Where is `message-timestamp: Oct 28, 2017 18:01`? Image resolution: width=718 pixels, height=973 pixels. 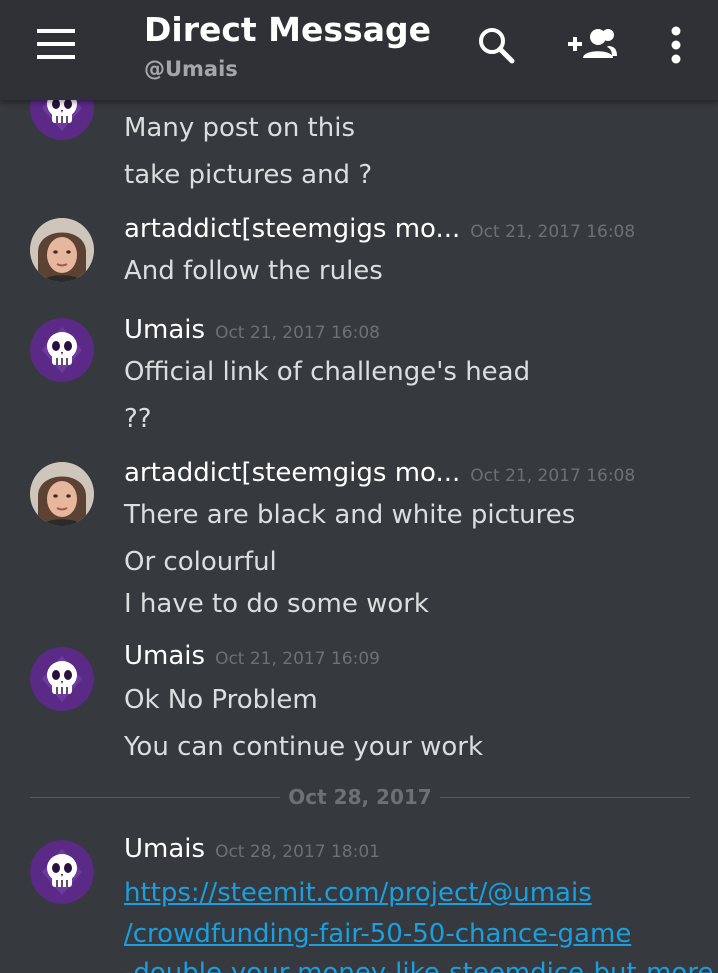 message-timestamp: Oct 28, 2017 18:01 is located at coordinates (297, 852).